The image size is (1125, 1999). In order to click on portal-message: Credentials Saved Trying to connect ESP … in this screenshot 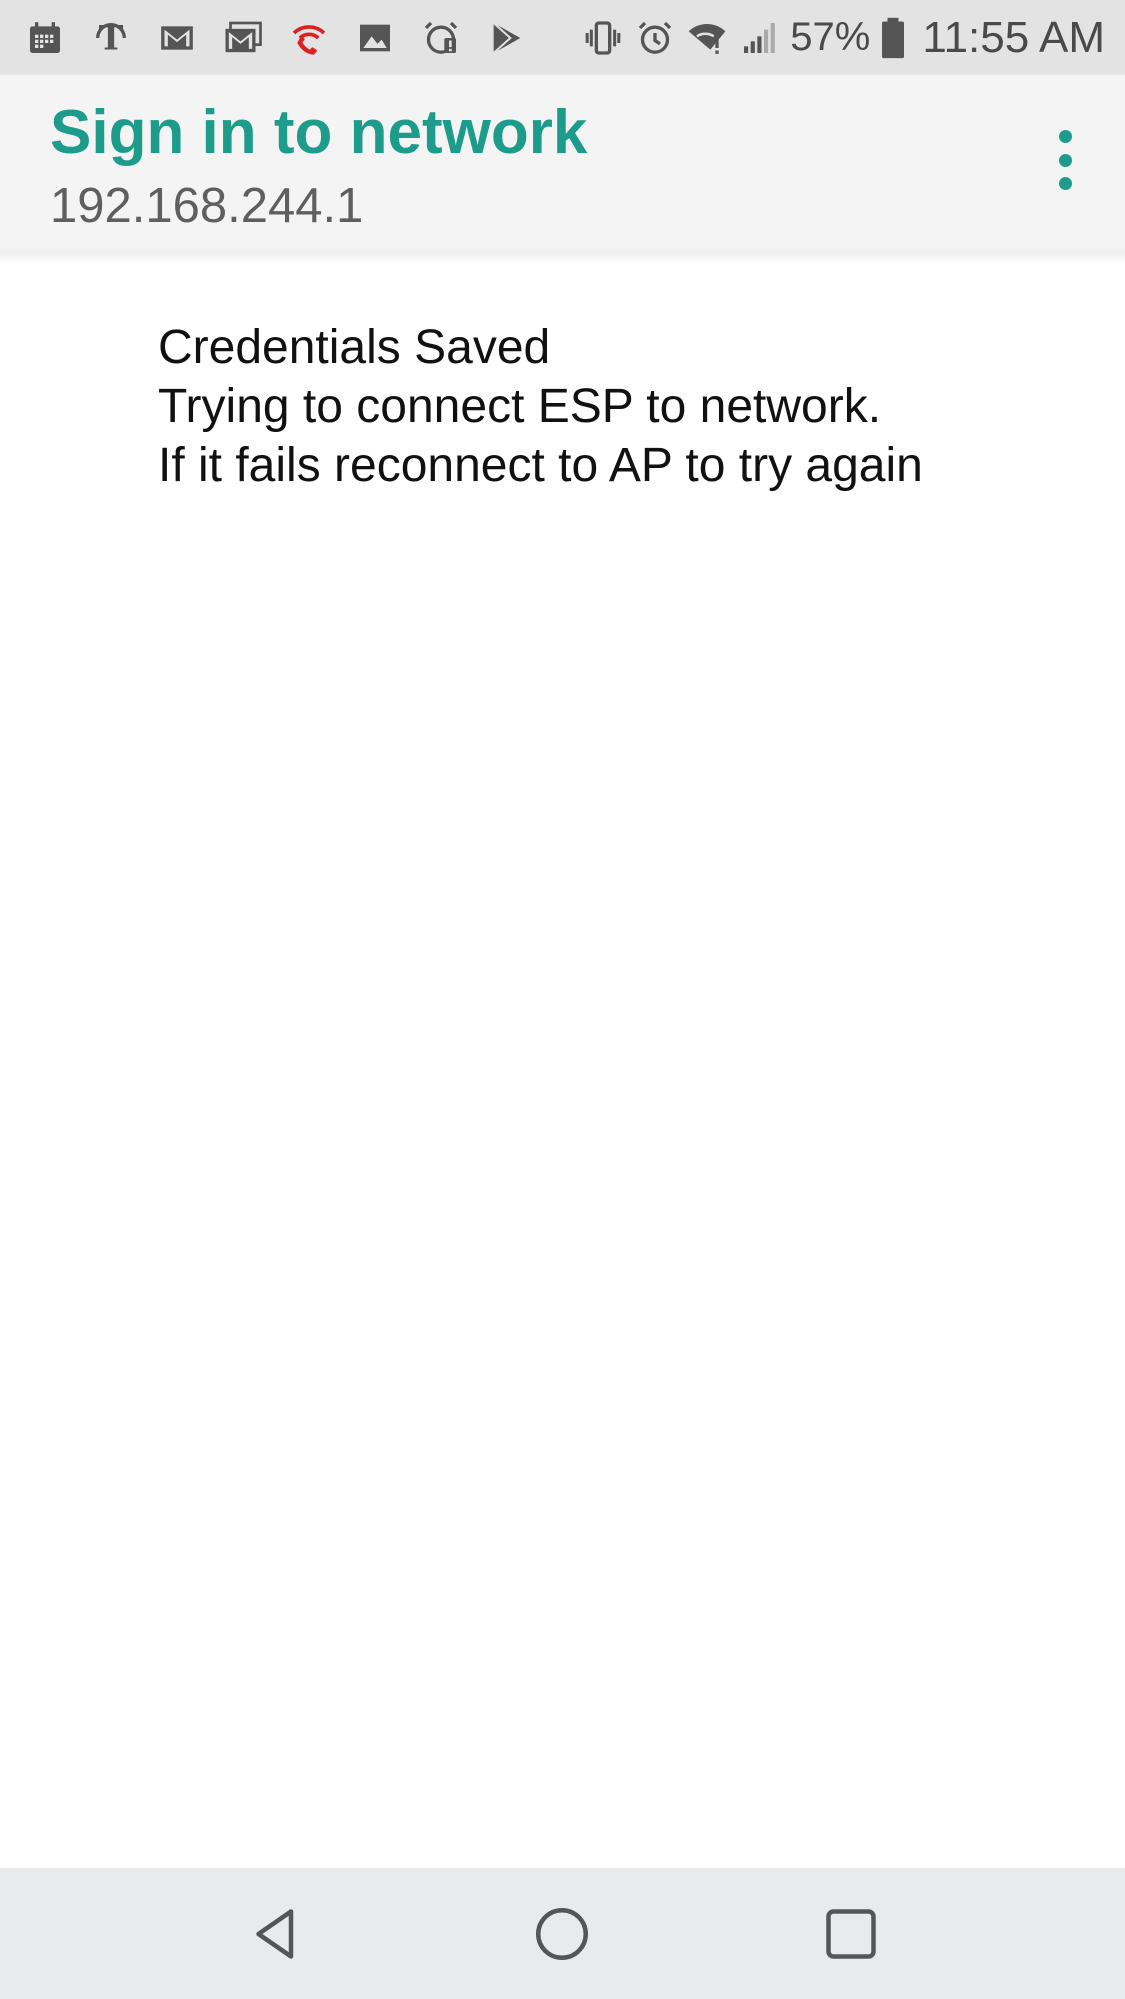, I will do `click(540, 406)`.